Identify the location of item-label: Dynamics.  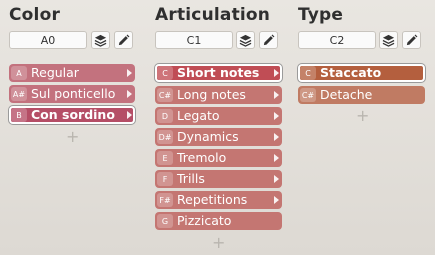
(208, 136).